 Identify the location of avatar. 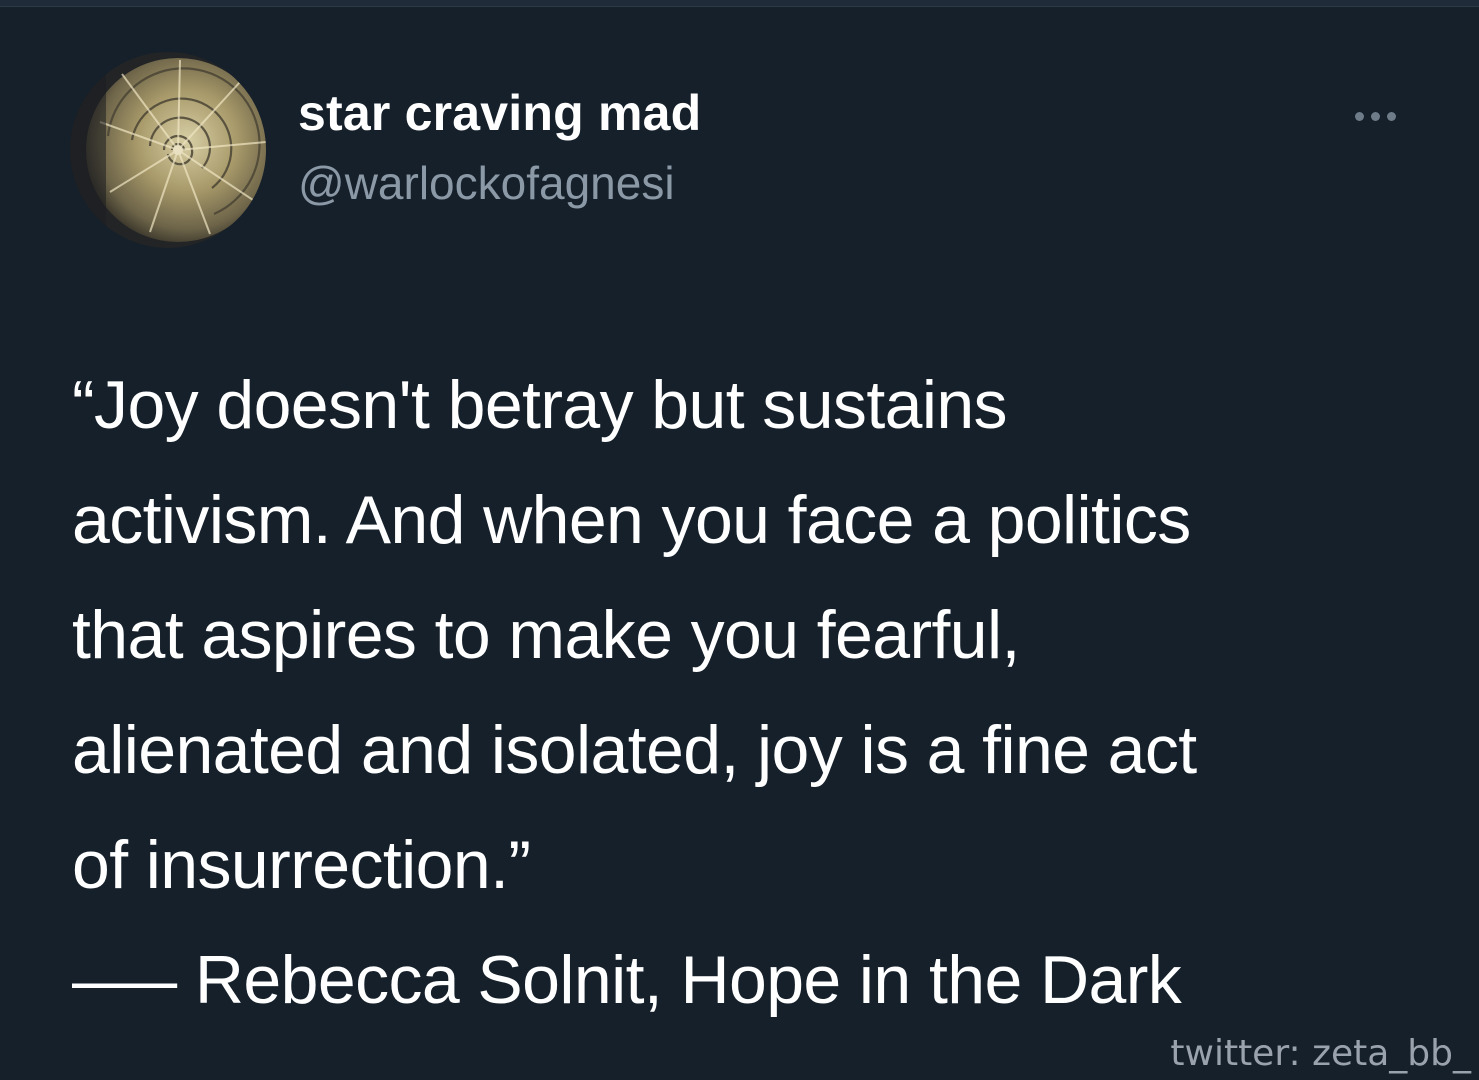
(168, 150).